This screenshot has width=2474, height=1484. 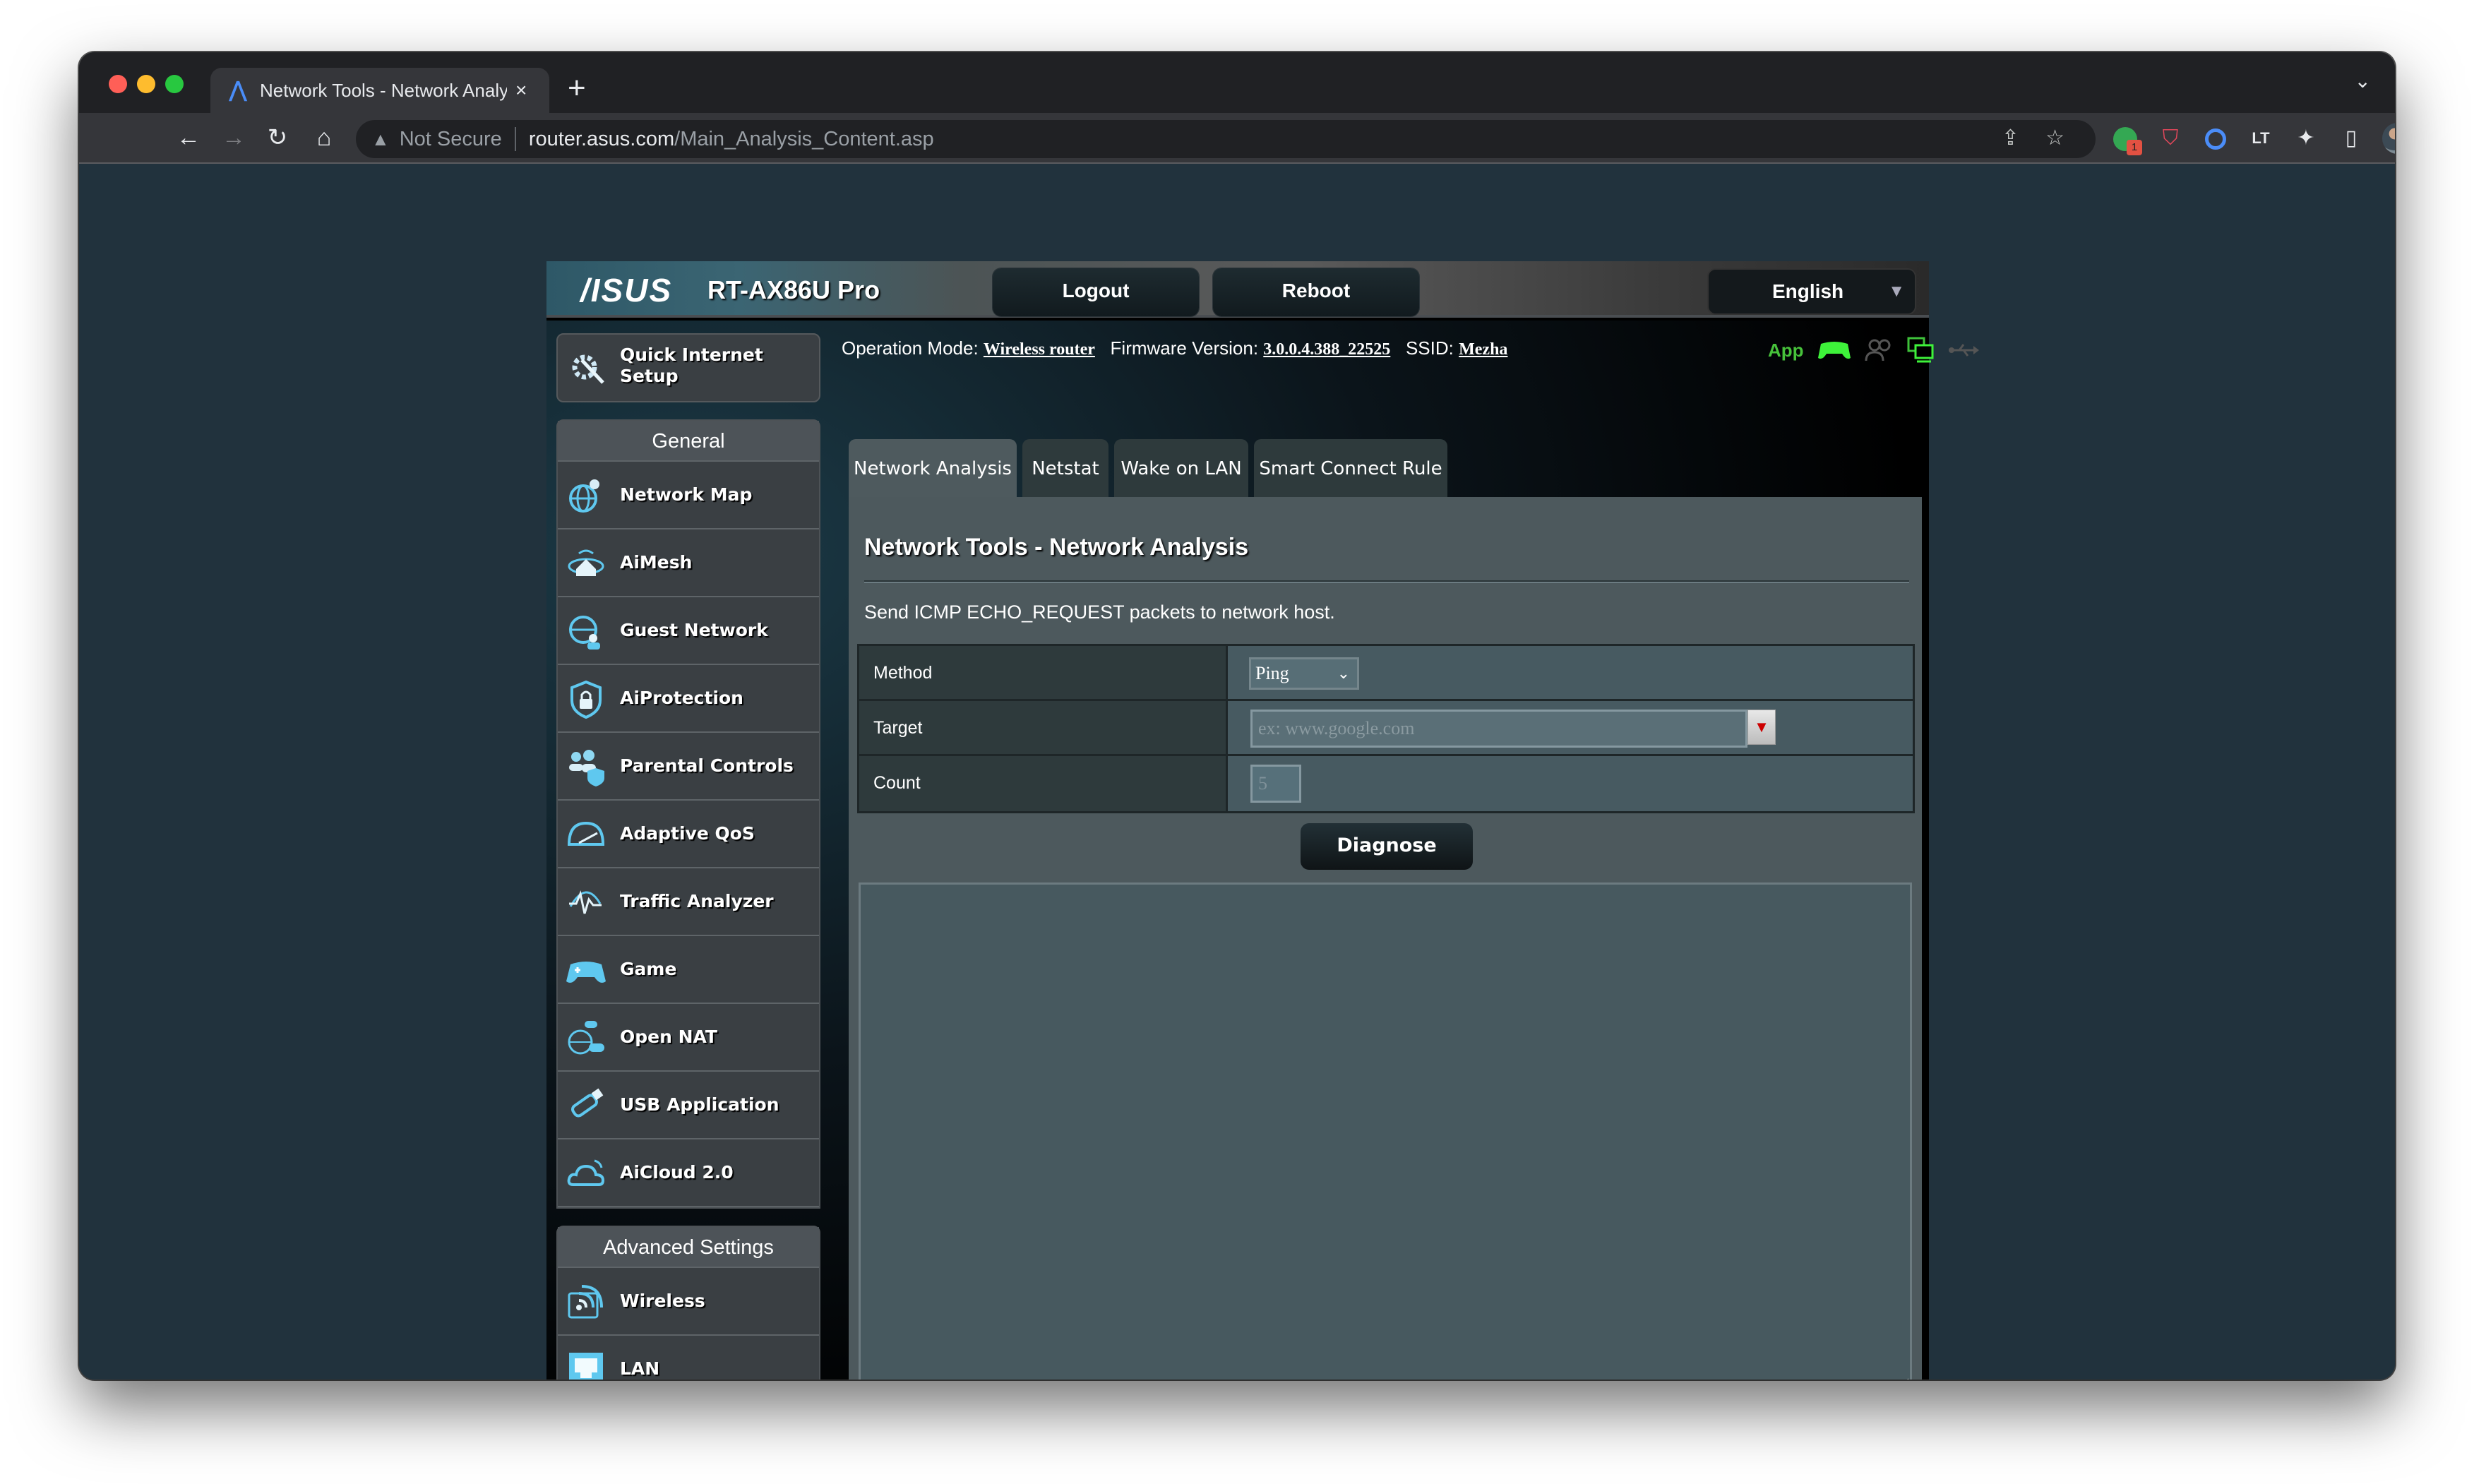 I want to click on form-row-count: Count 5, so click(x=1386, y=783).